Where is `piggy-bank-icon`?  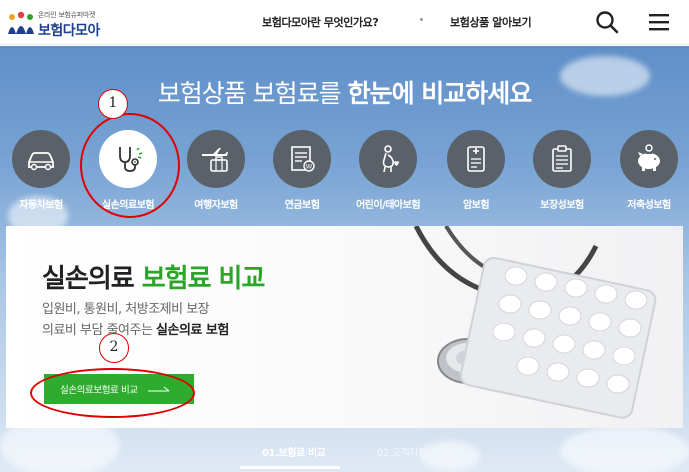 piggy-bank-icon is located at coordinates (649, 157).